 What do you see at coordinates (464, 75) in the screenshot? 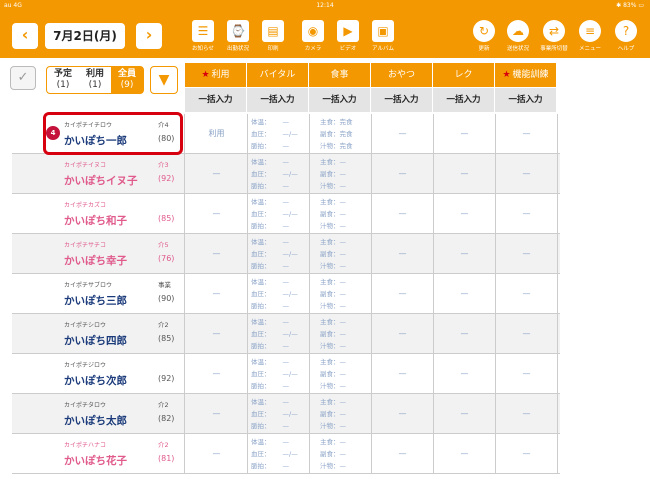
I see `column-header: レク` at bounding box center [464, 75].